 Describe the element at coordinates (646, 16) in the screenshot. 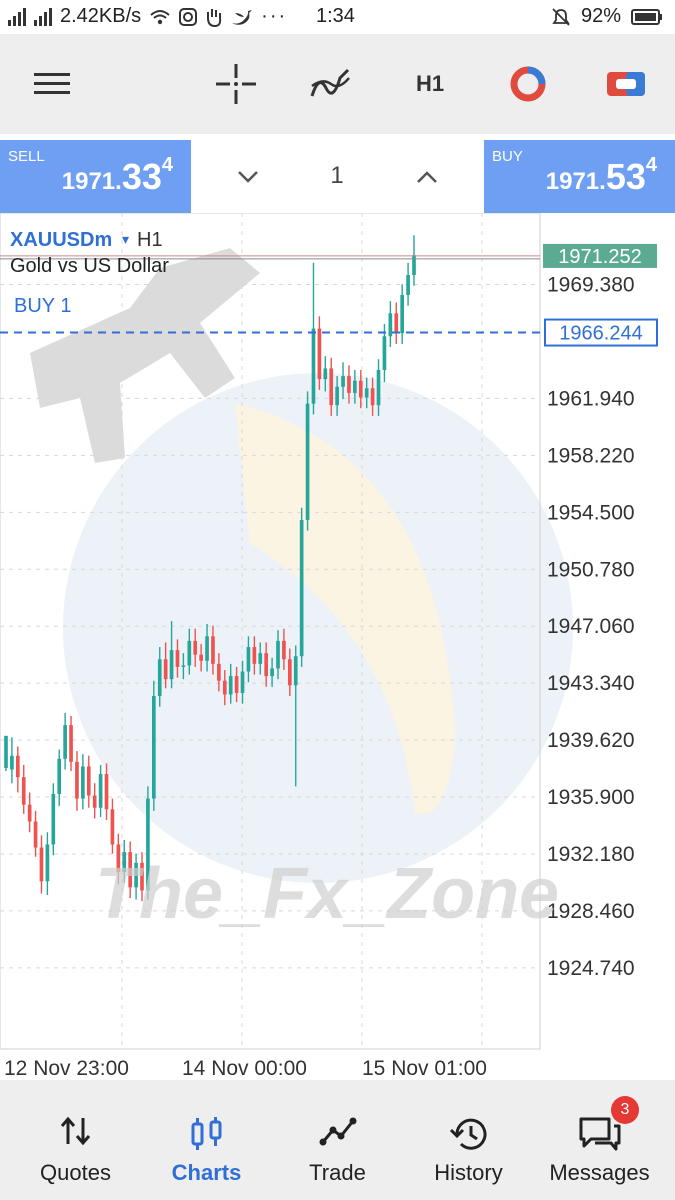

I see `battery-icon` at that location.